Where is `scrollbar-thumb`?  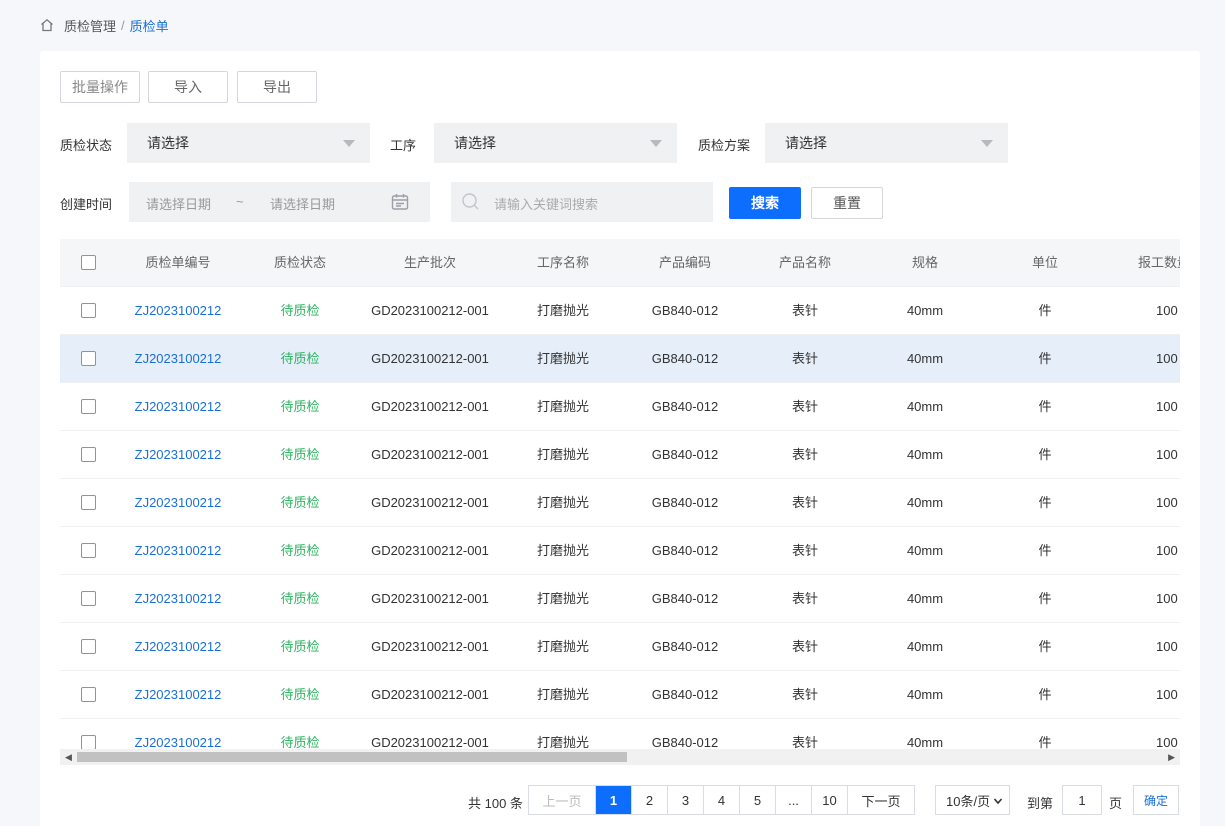 scrollbar-thumb is located at coordinates (352, 757).